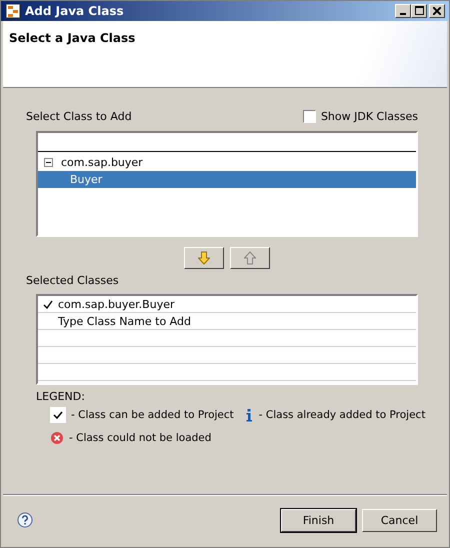  What do you see at coordinates (318, 520) in the screenshot?
I see `dialog-button: Finish` at bounding box center [318, 520].